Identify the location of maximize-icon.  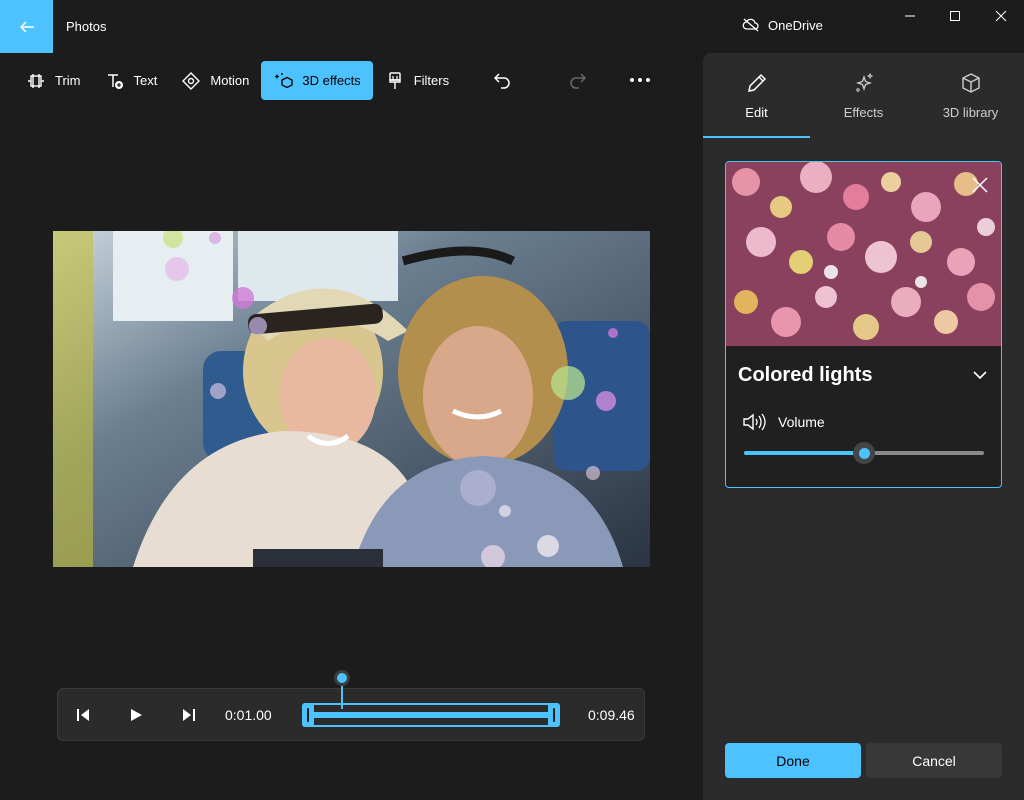
(955, 16).